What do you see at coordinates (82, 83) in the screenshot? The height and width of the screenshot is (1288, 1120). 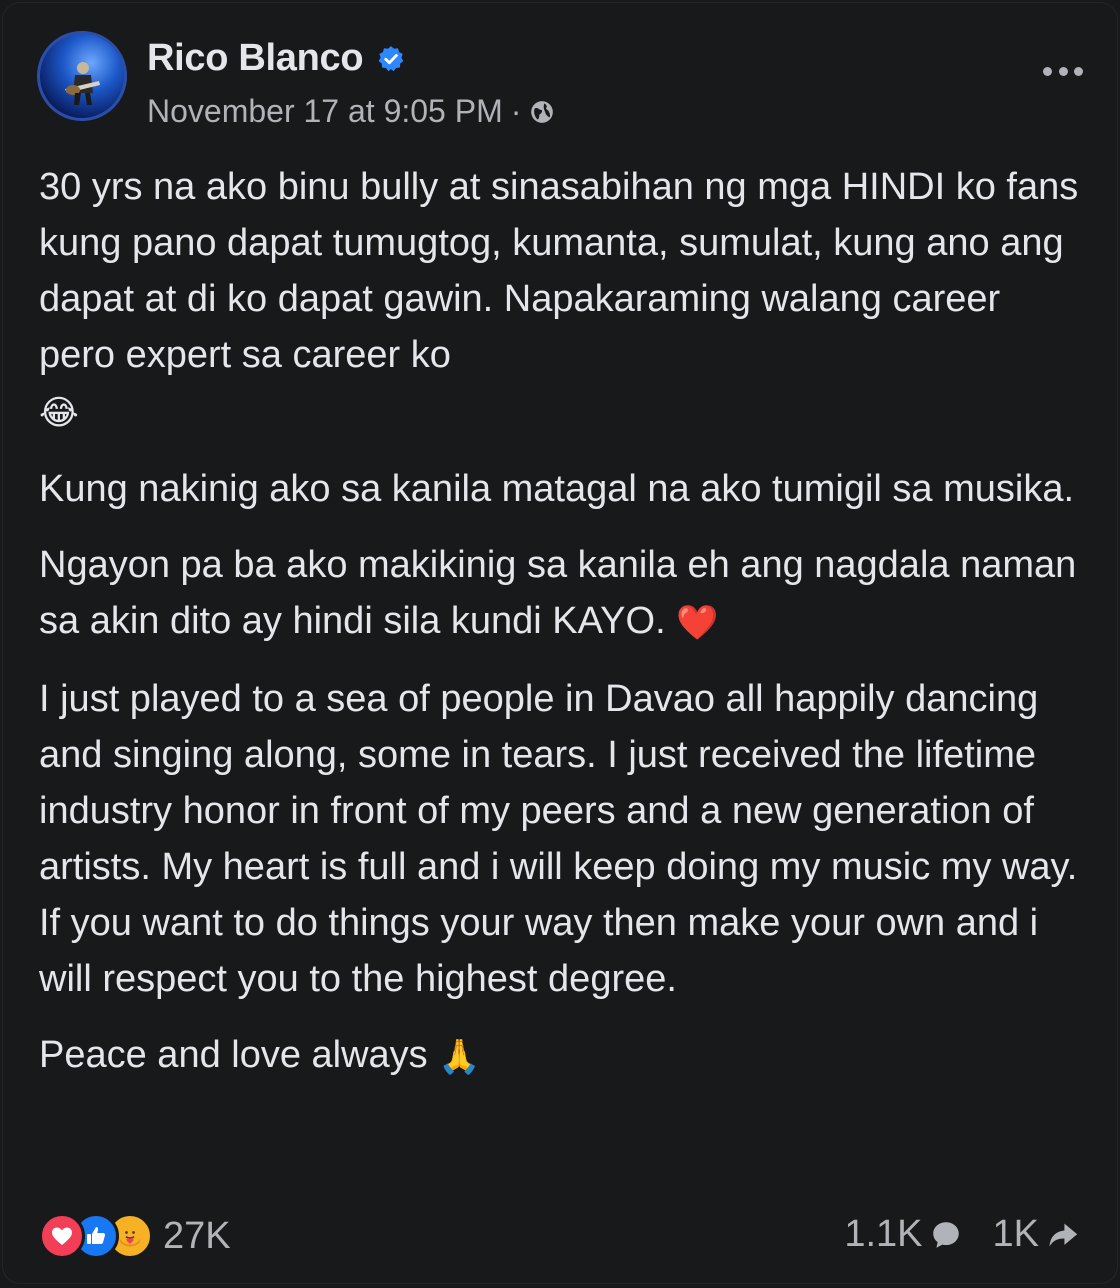 I see `avatar-guitarist-image` at bounding box center [82, 83].